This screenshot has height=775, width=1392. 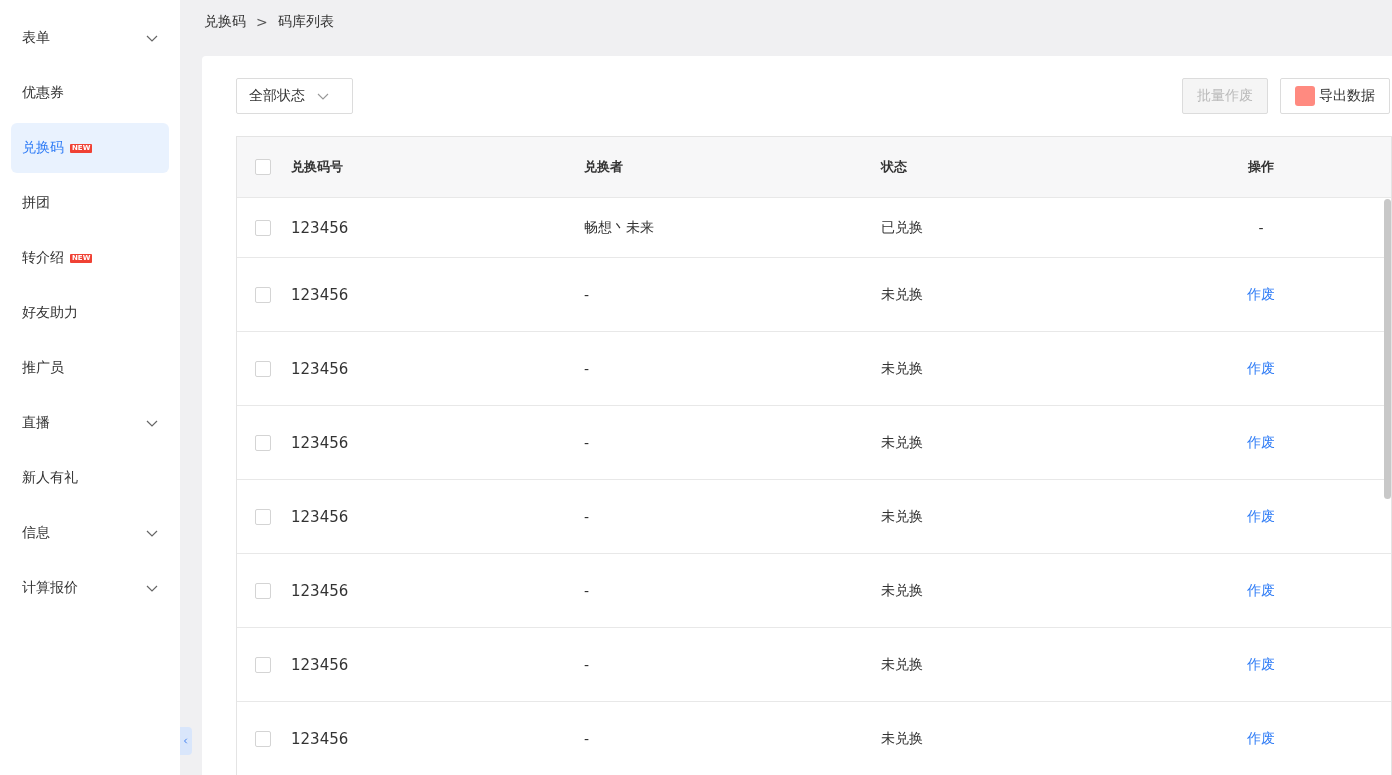 I want to click on sidebar-item: 好友助力, so click(x=90, y=313).